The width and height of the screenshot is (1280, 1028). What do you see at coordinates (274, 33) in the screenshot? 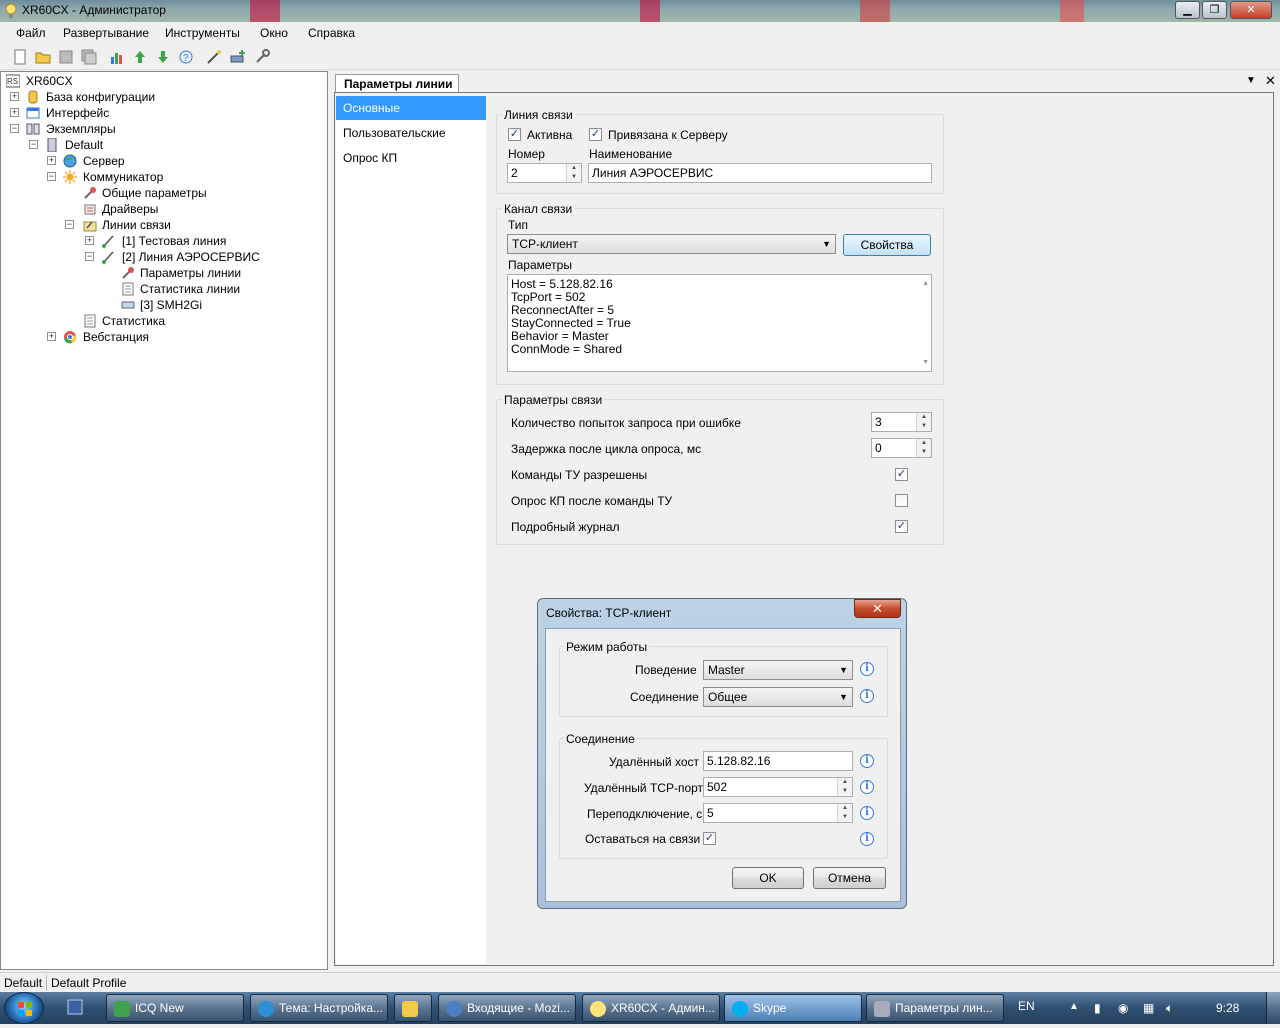
I see `menu-window: Окно` at bounding box center [274, 33].